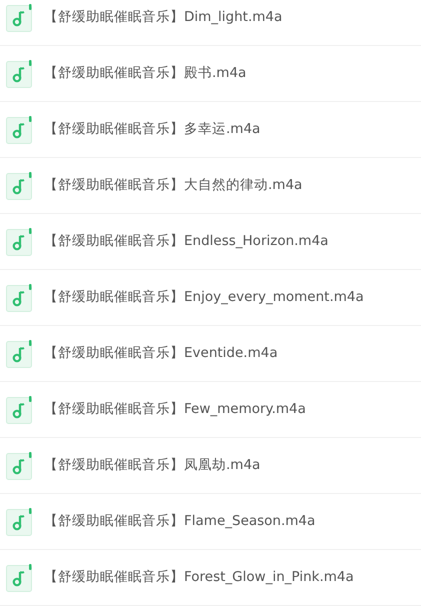  I want to click on file-name: 【舒缓助眠催眠音乐】殿书.m4a, so click(145, 73).